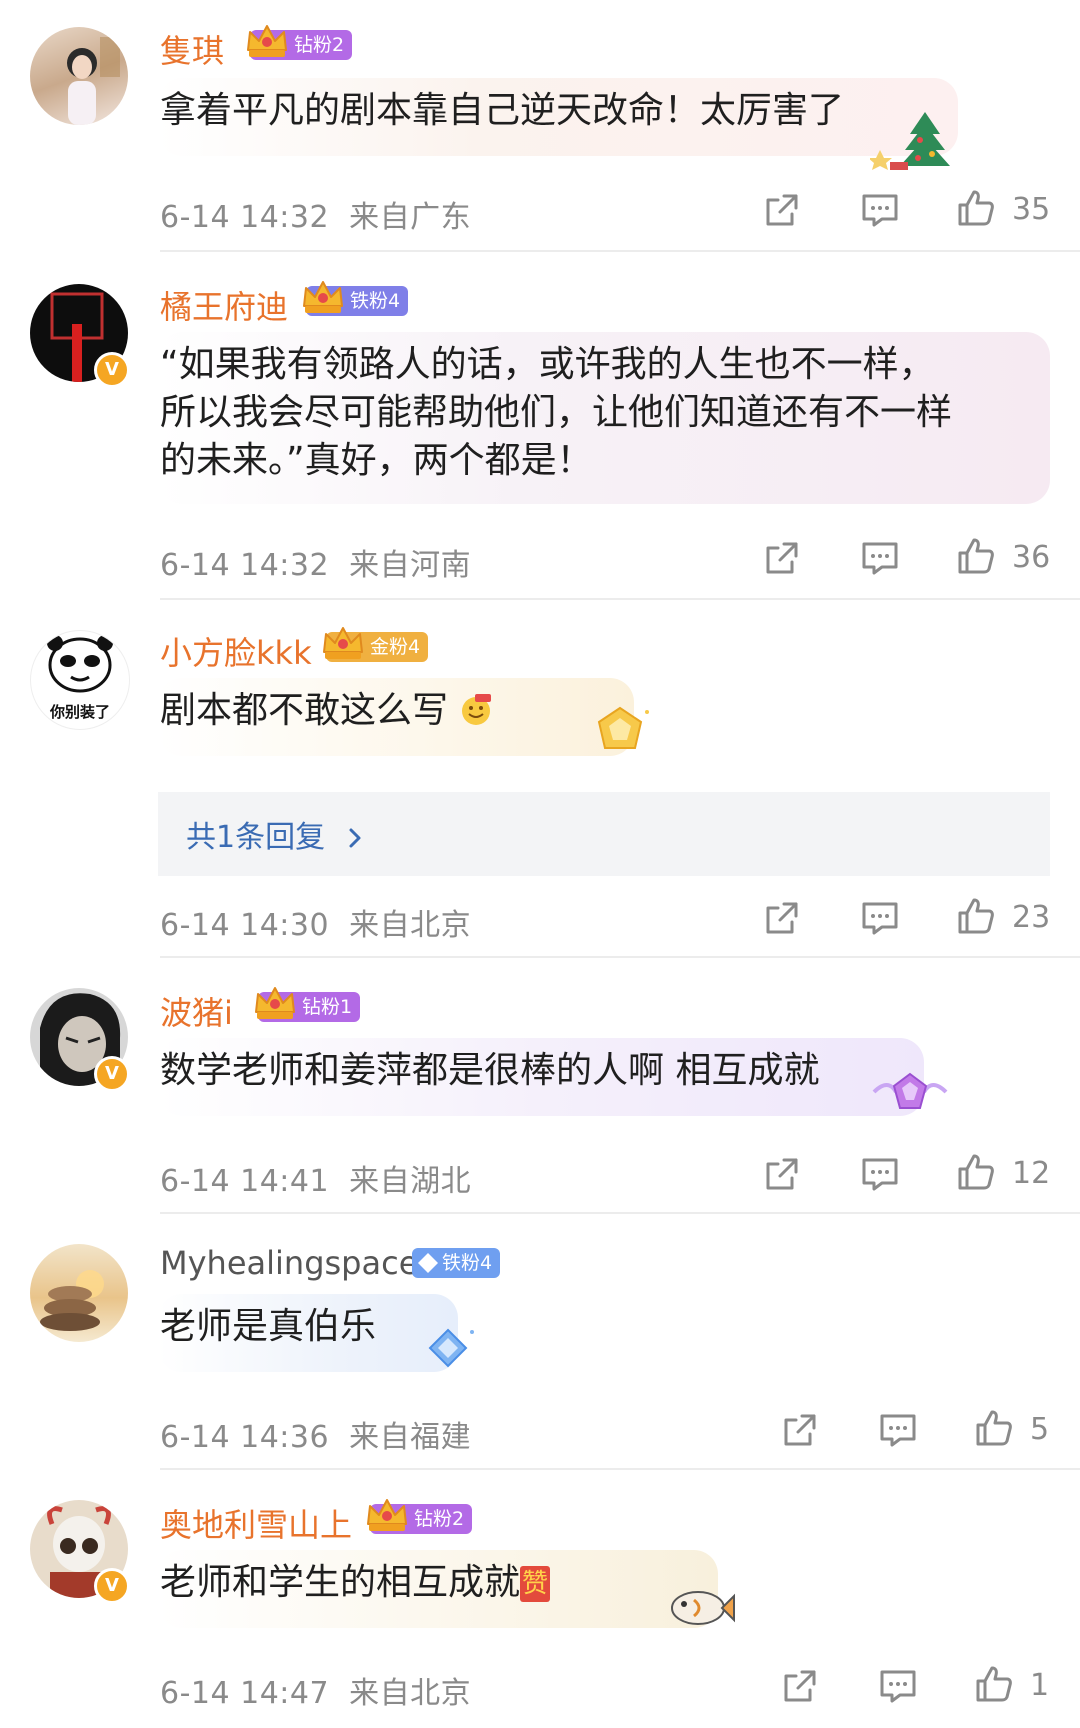 This screenshot has height=1728, width=1080. Describe the element at coordinates (1040, 1429) in the screenshot. I see `like-count: 5` at that location.